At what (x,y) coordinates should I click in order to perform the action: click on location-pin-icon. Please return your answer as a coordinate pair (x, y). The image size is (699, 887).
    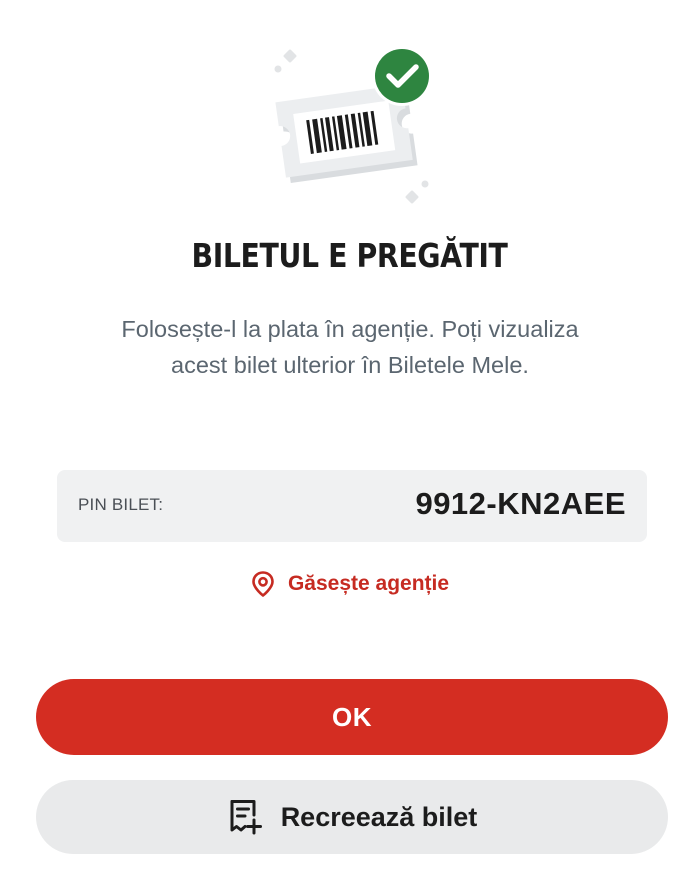
    Looking at the image, I should click on (263, 584).